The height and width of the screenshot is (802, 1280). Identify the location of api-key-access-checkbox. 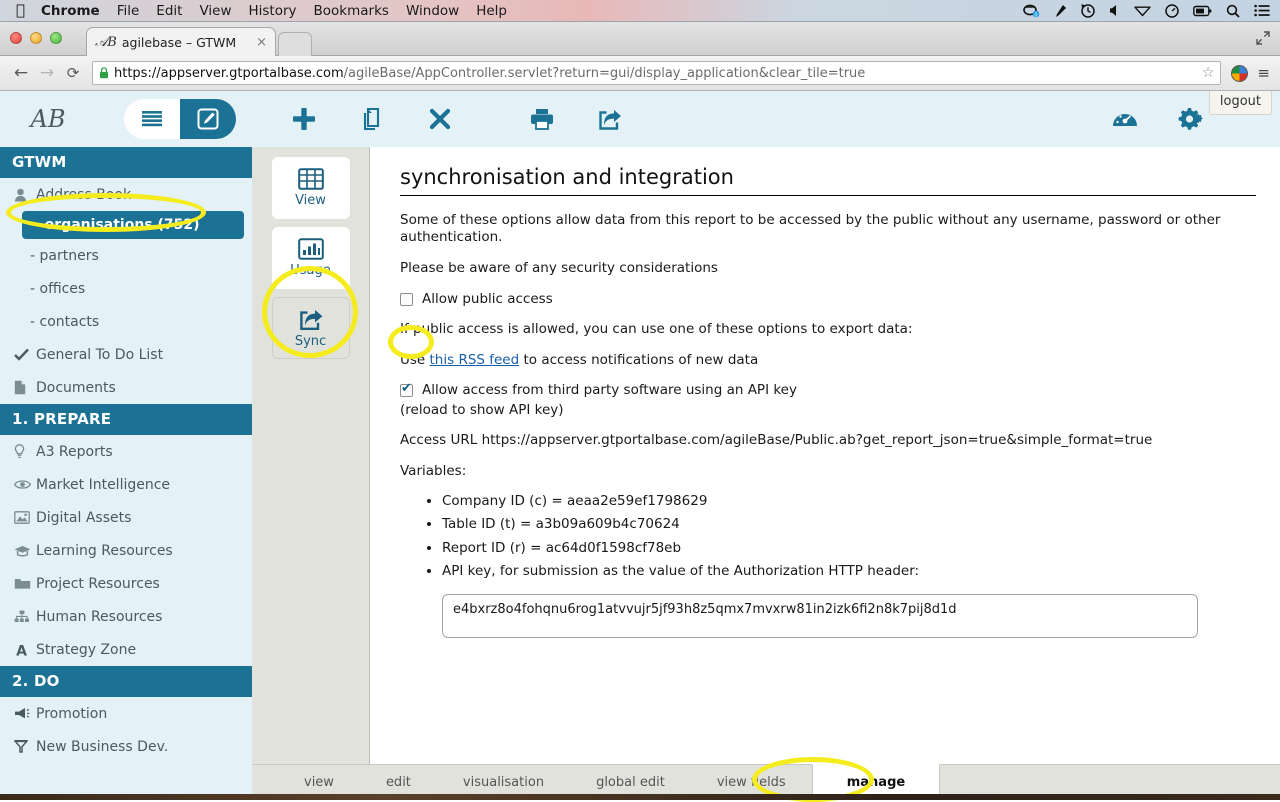
(406, 390).